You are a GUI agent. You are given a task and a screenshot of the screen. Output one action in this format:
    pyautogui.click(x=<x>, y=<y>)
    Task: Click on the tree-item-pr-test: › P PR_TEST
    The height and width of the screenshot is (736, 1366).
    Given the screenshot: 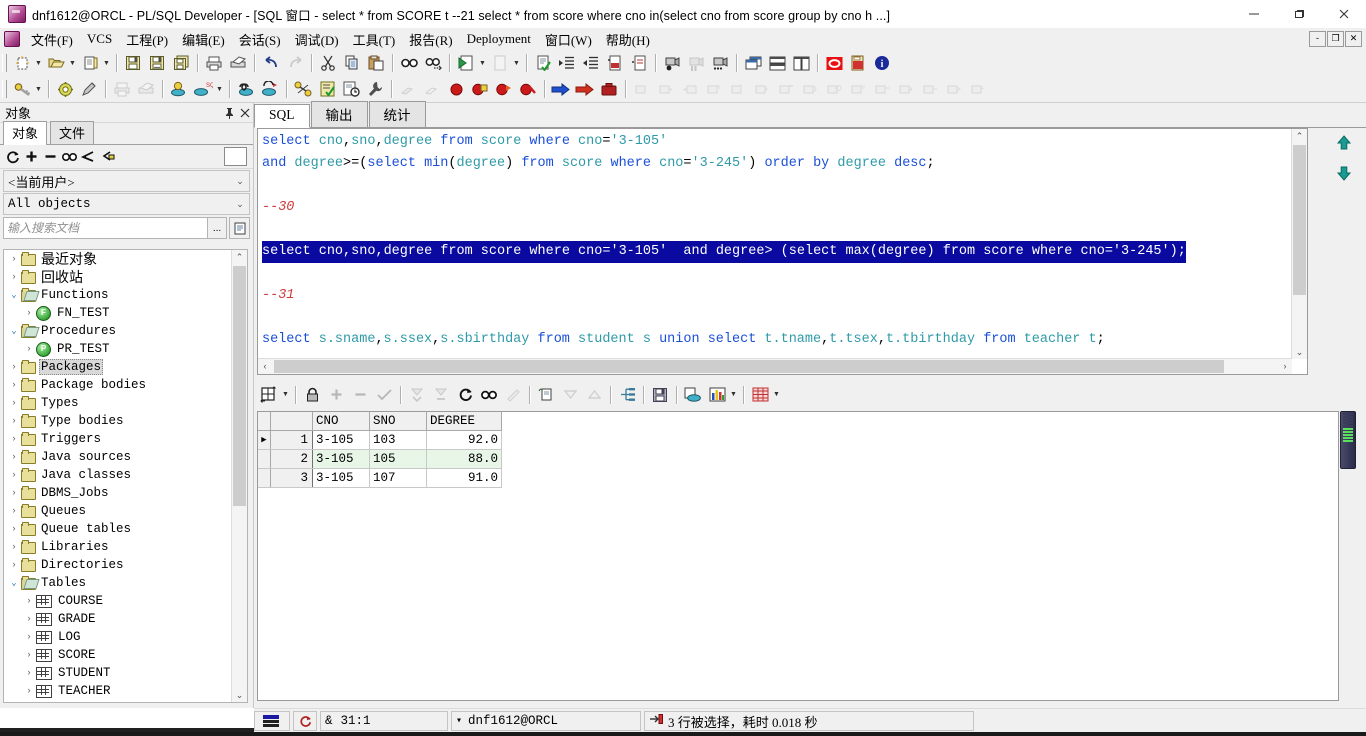 What is the action you would take?
    pyautogui.click(x=118, y=349)
    